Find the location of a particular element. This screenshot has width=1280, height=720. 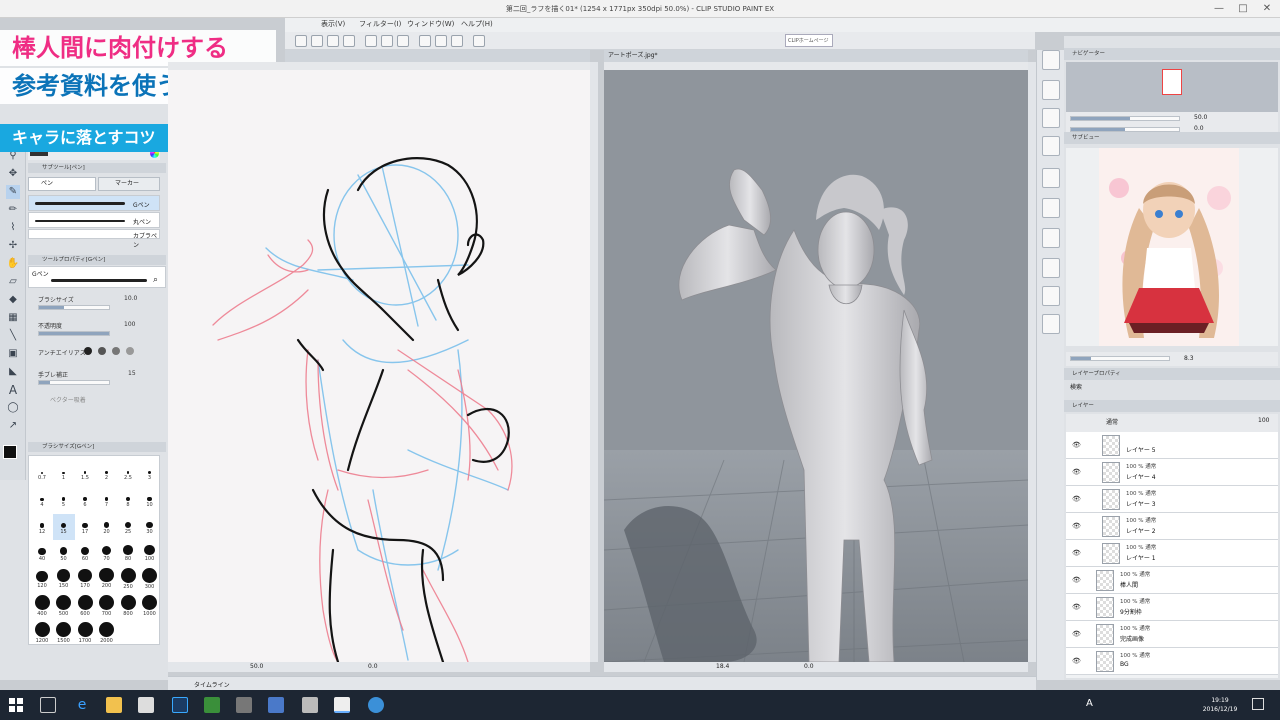

material-icon is located at coordinates (1051, 146).